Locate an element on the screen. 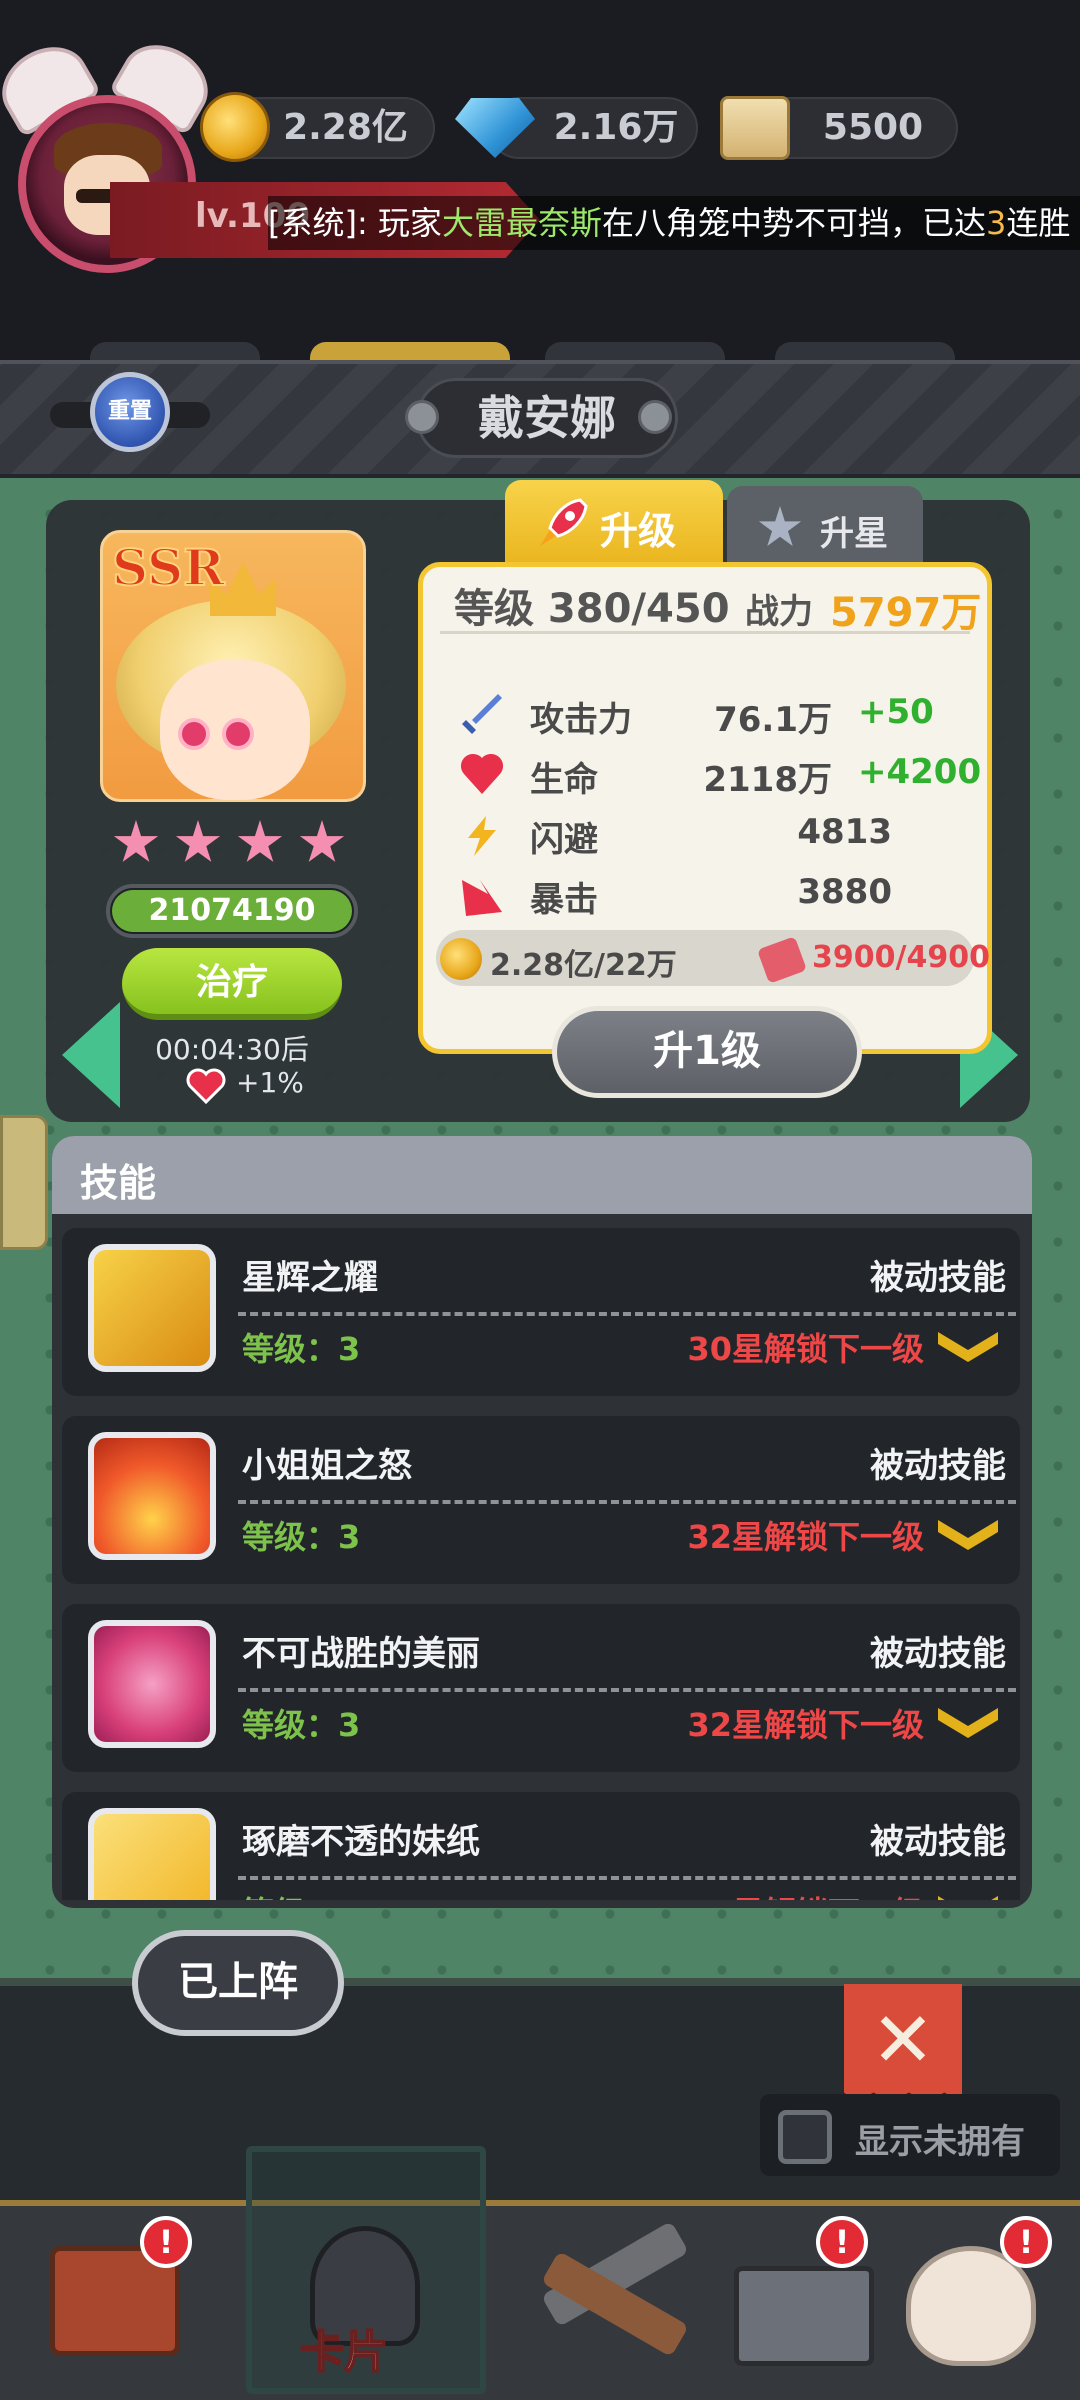  side-drawer-tab is located at coordinates (24, 1182).